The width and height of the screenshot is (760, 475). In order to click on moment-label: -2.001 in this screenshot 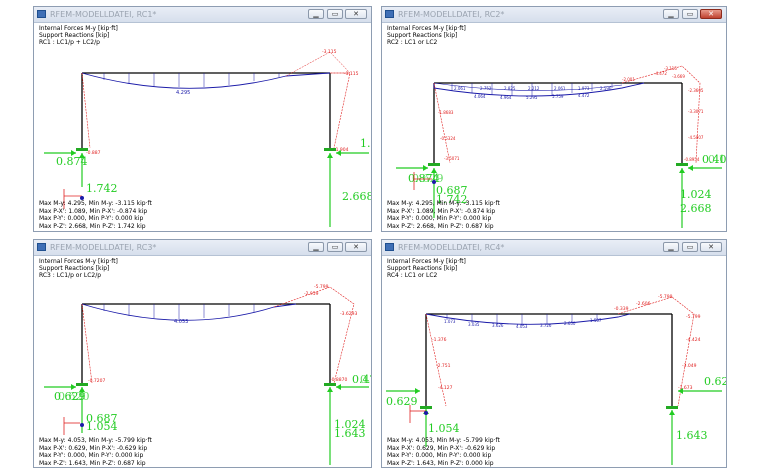, I will do `click(628, 79)`.